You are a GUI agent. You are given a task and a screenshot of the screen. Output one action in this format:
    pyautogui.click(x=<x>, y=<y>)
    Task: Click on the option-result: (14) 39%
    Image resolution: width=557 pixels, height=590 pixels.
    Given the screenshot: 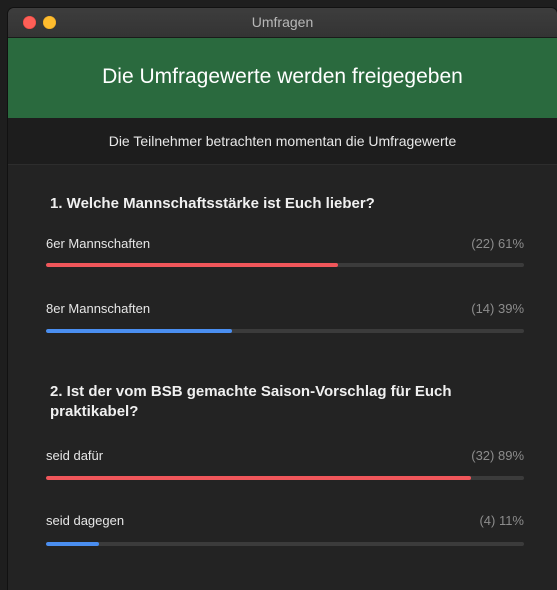 What is the action you would take?
    pyautogui.click(x=497, y=308)
    